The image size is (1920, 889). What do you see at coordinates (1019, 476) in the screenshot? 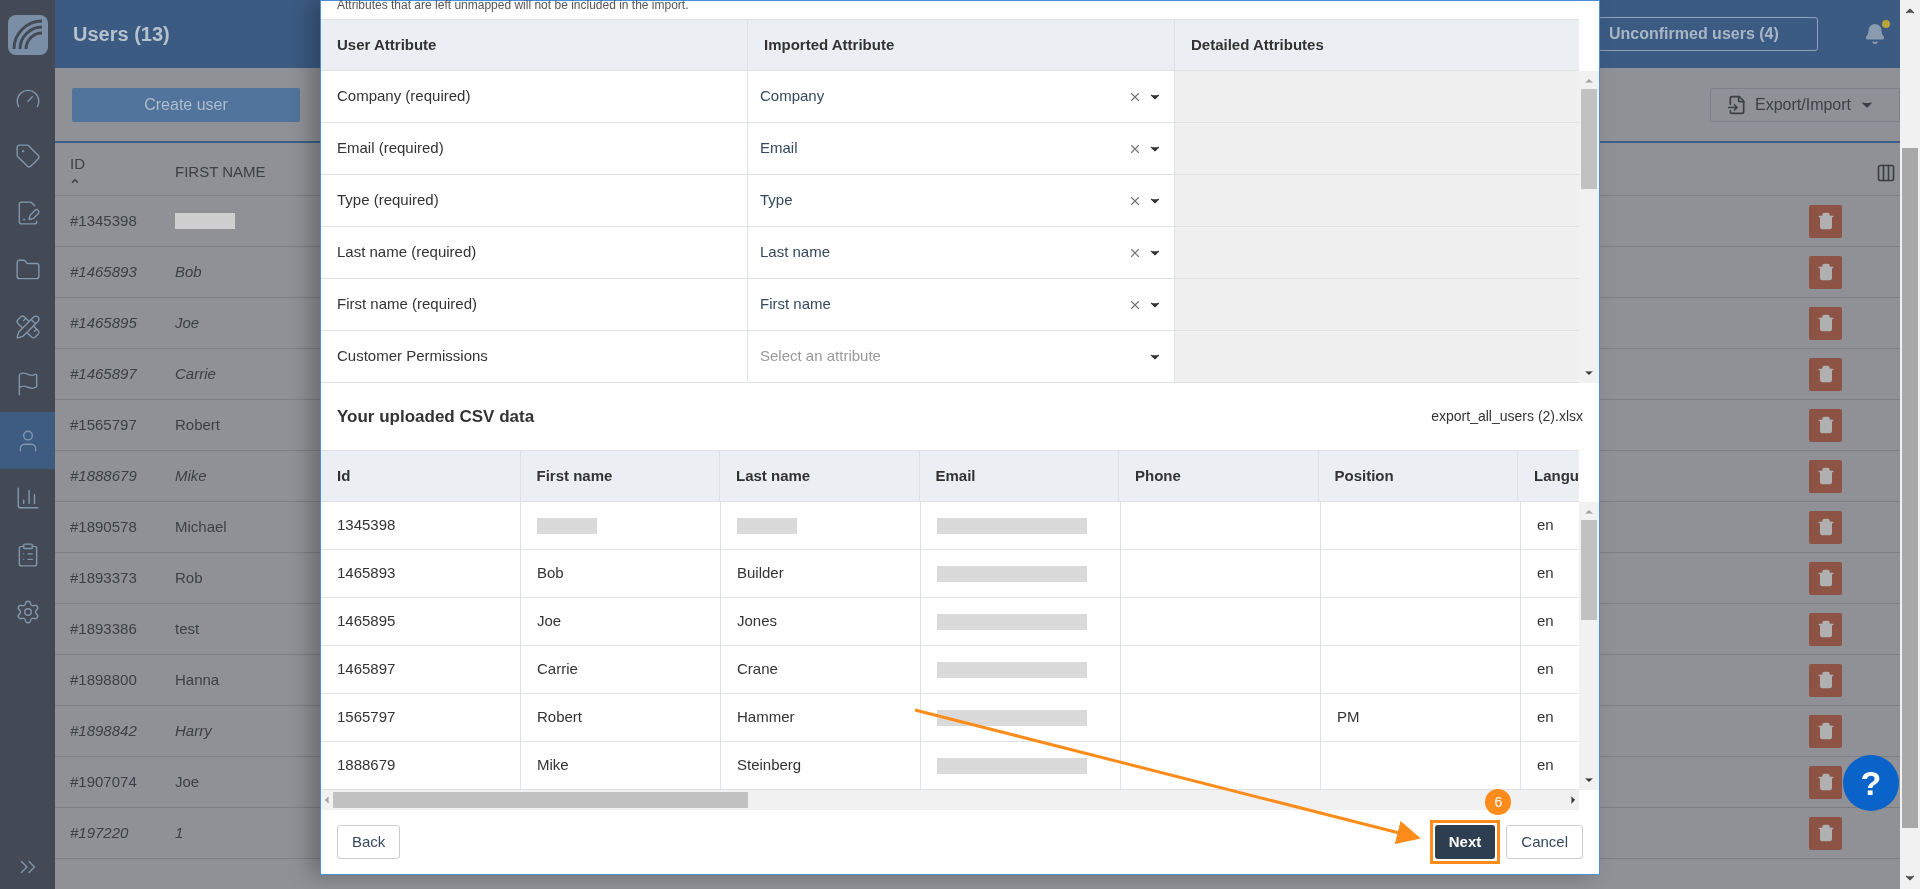
I see `column-header: Email` at bounding box center [1019, 476].